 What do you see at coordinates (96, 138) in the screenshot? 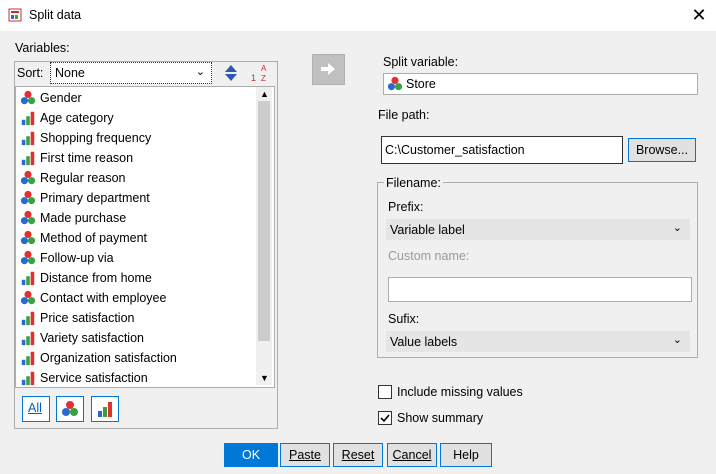
I see `list-item-label: Shopping frequency` at bounding box center [96, 138].